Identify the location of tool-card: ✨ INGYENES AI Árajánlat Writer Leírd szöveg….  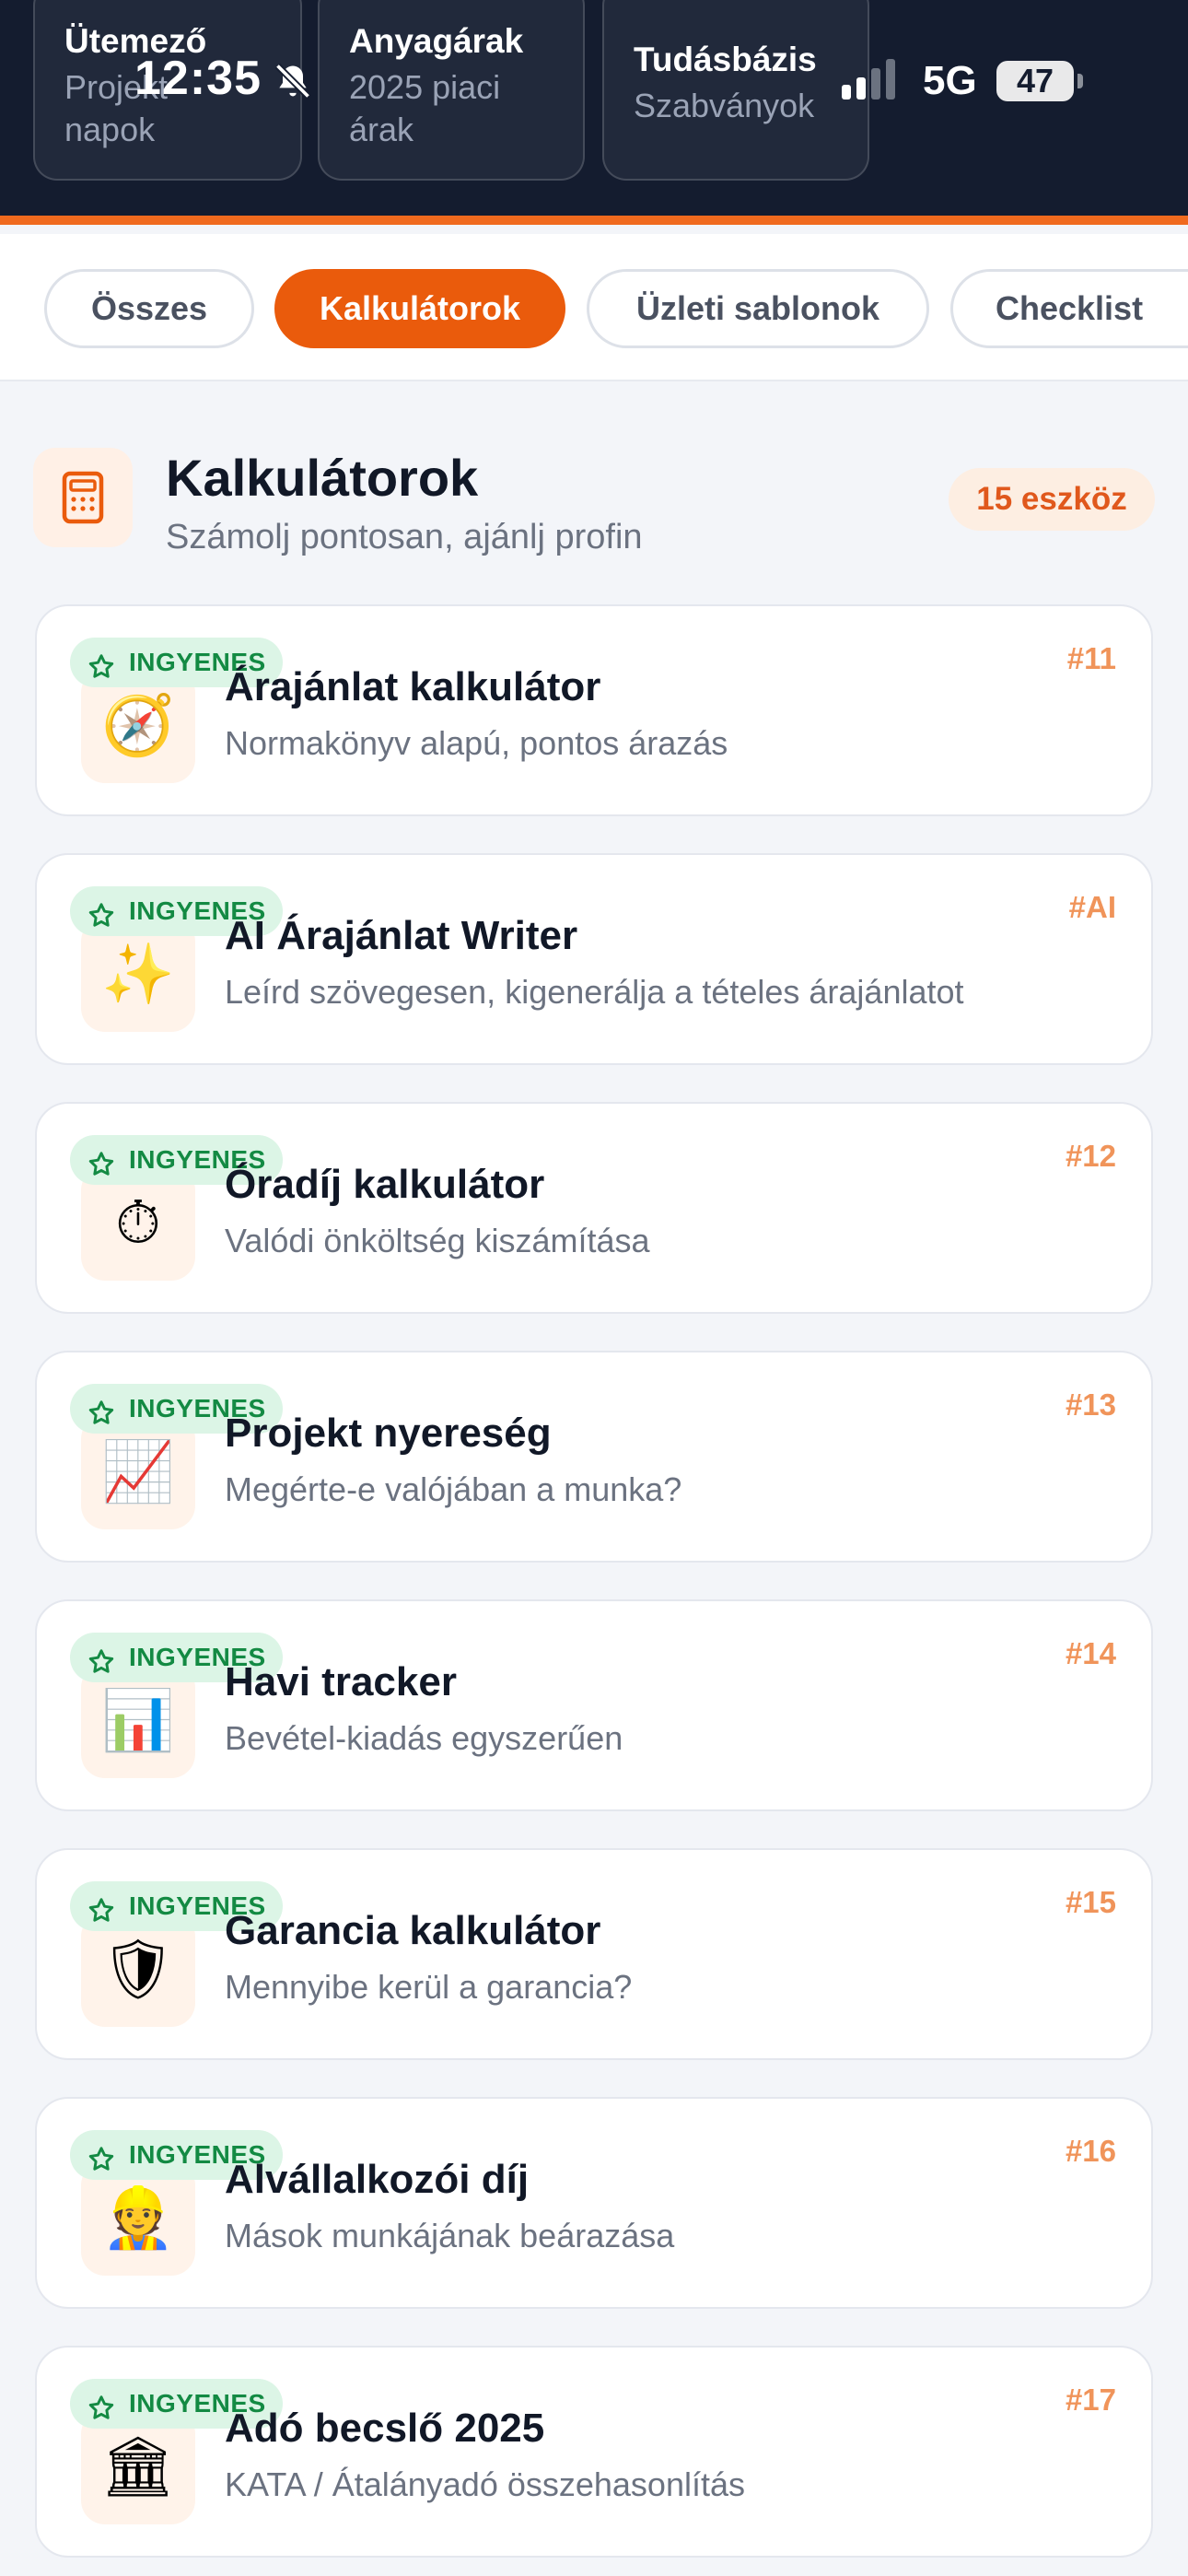
(594, 959).